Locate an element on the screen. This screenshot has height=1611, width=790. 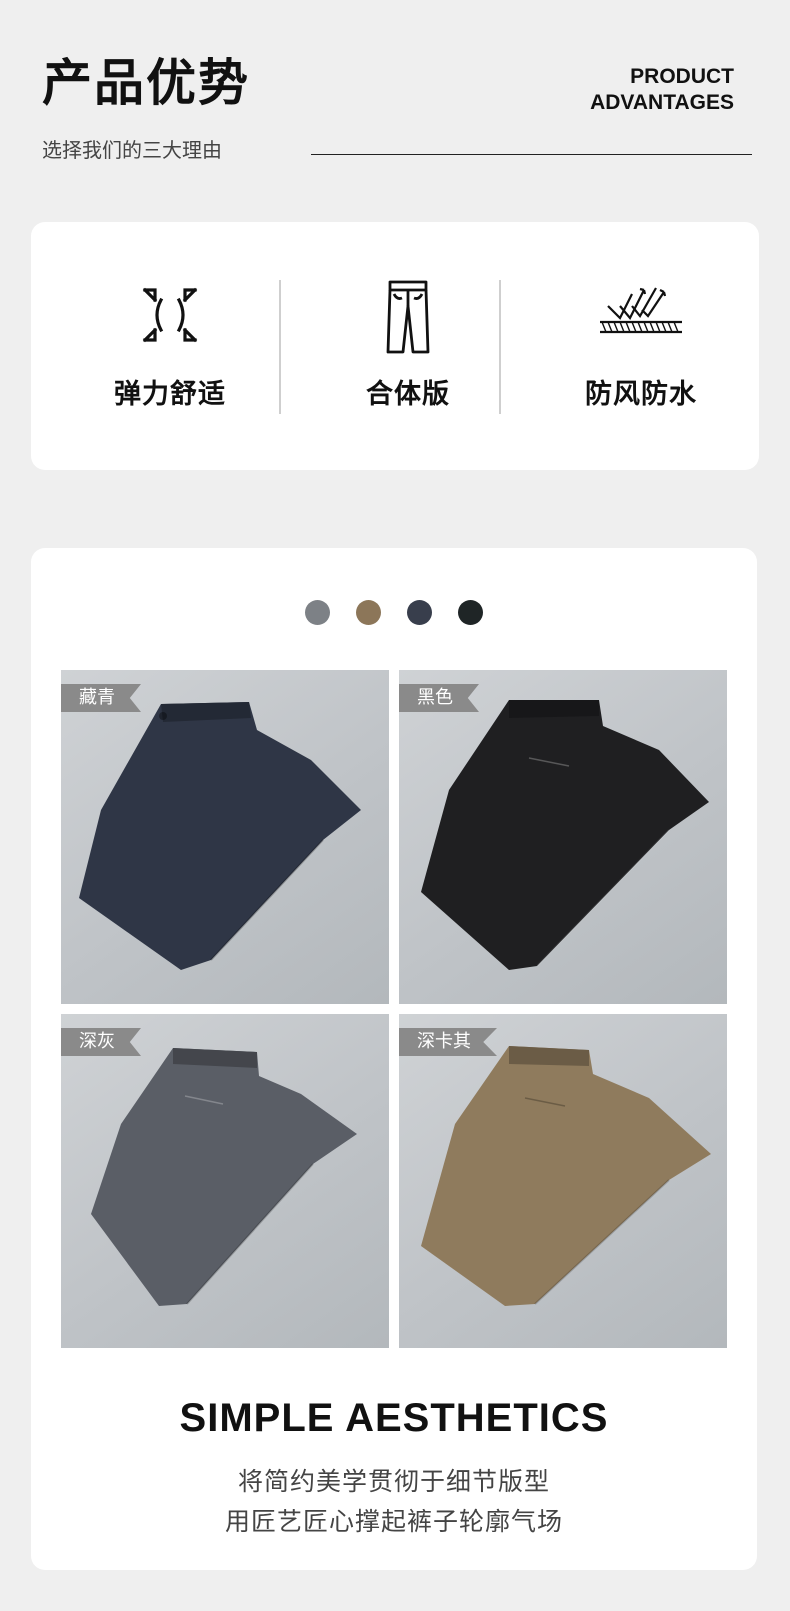
color-tag: 深灰 is located at coordinates (101, 1042).